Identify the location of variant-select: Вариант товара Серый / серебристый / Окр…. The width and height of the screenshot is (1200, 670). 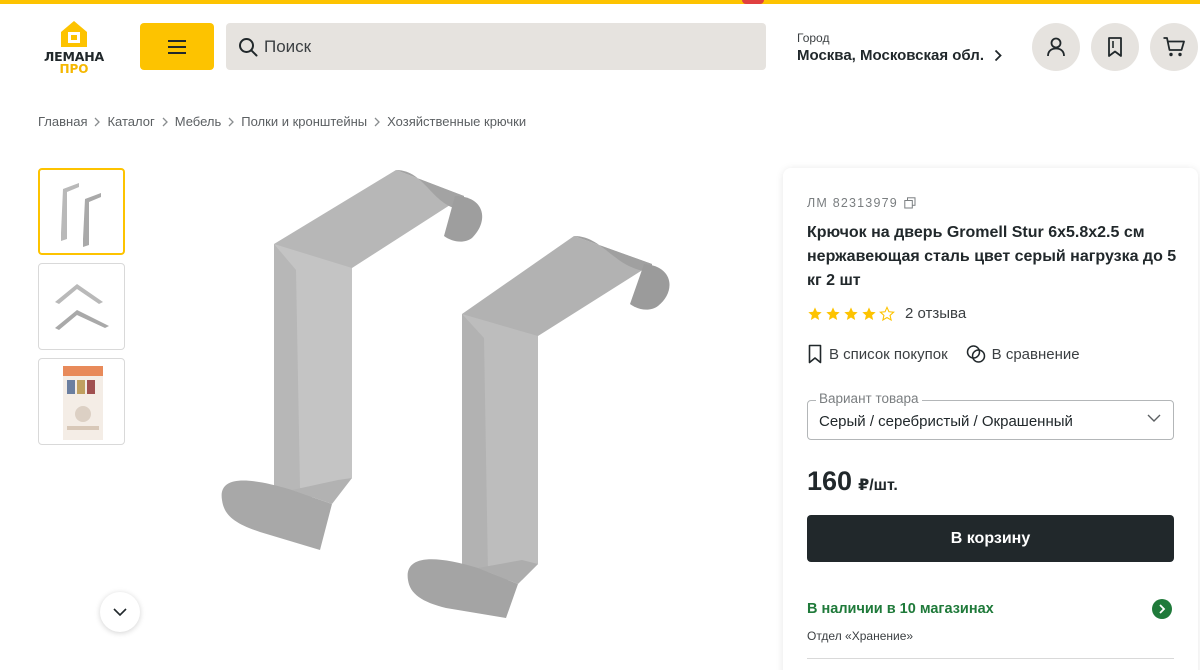
(990, 415).